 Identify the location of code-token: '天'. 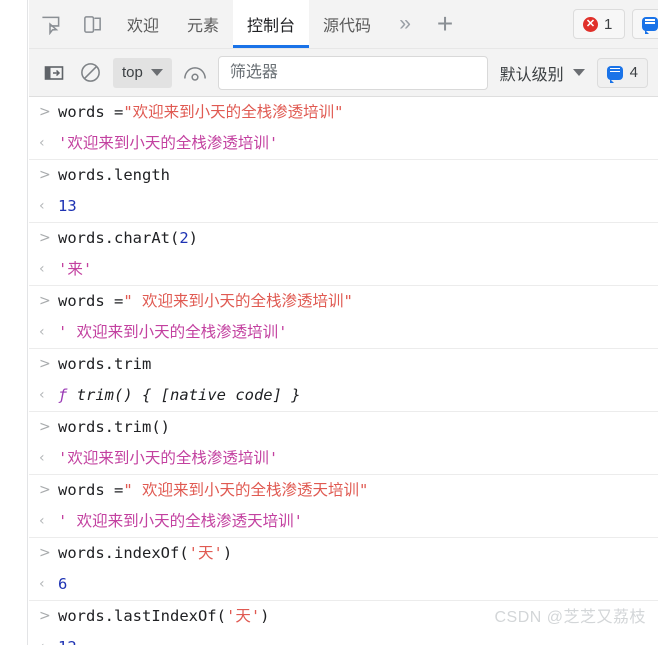
(243, 616).